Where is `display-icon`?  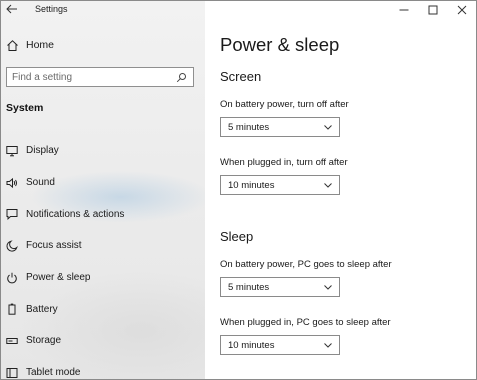
display-icon is located at coordinates (12, 151).